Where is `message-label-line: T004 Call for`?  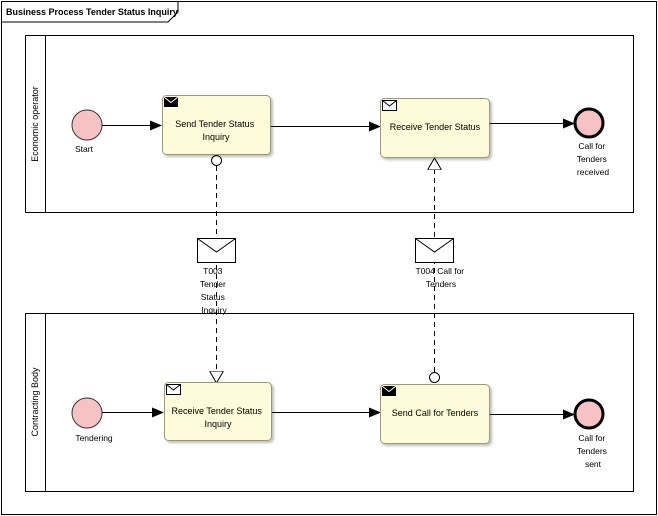 message-label-line: T004 Call for is located at coordinates (439, 271).